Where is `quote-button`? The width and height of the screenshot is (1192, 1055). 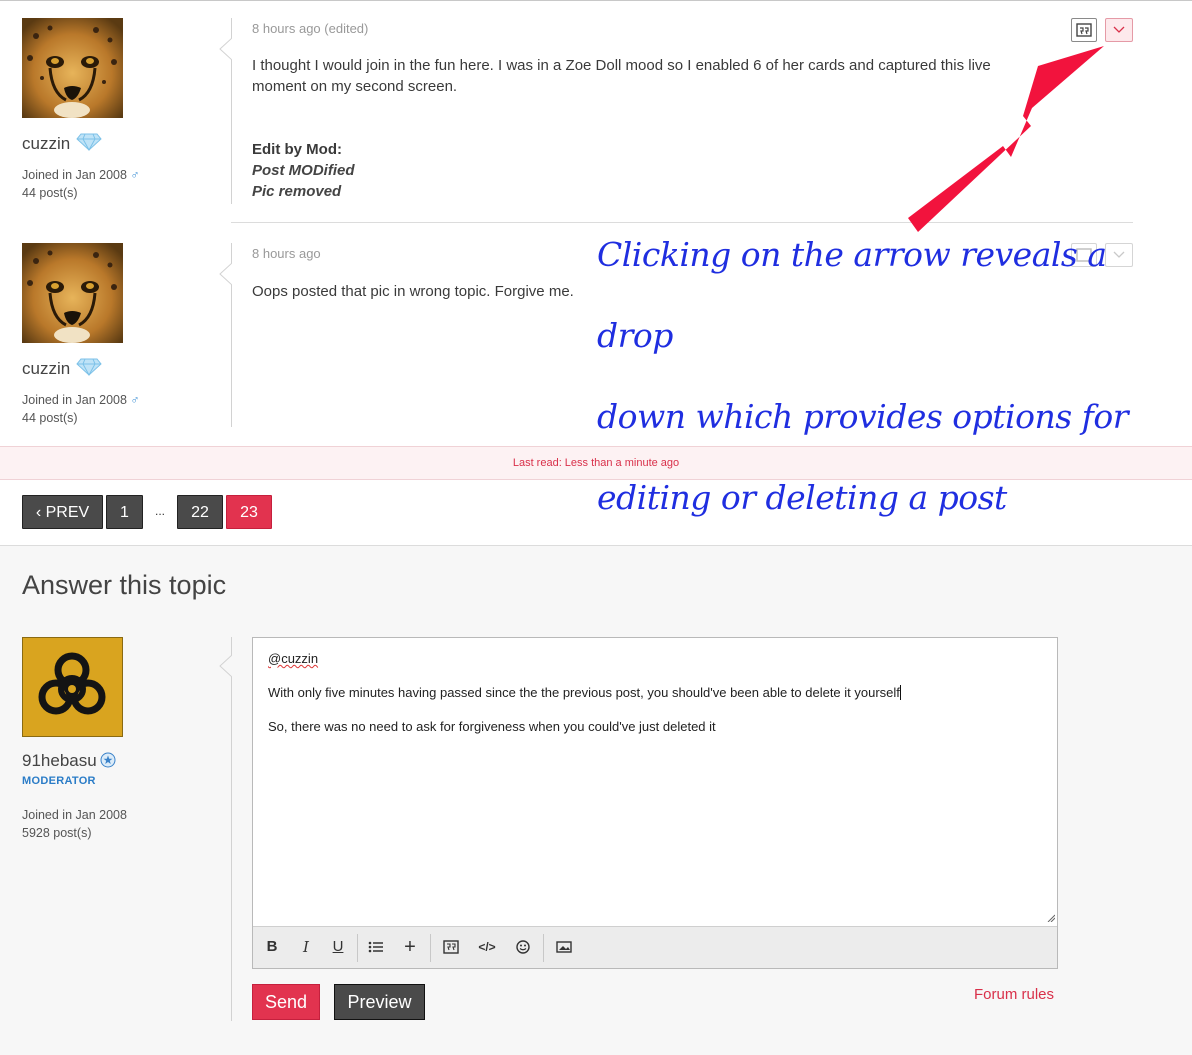
quote-button is located at coordinates (1084, 30).